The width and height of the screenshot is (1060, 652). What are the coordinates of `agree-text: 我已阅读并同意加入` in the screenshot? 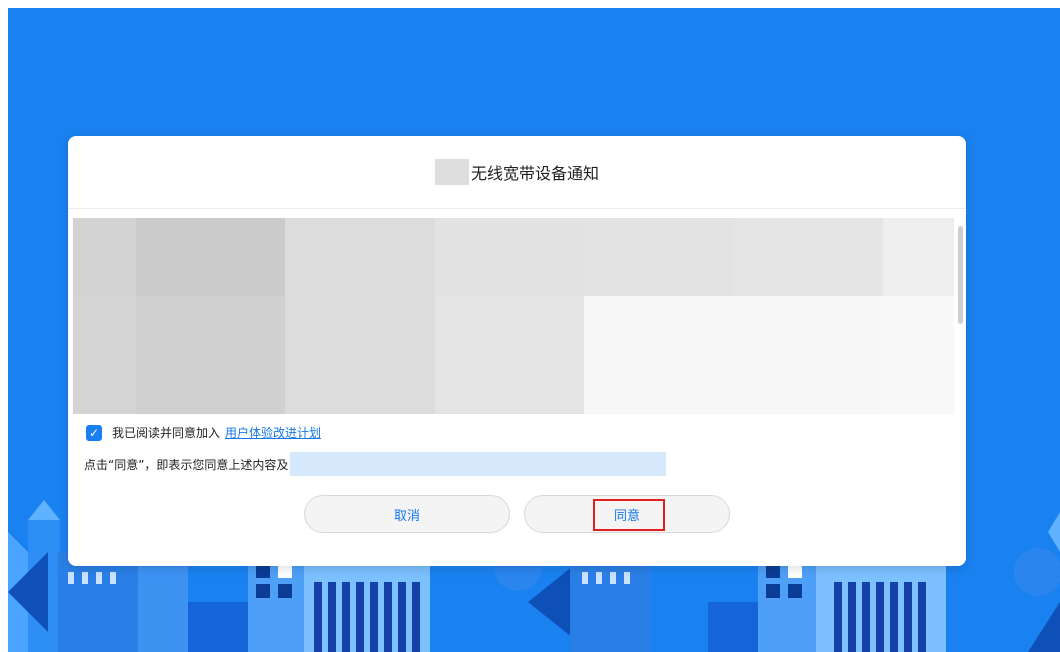 It's located at (166, 433).